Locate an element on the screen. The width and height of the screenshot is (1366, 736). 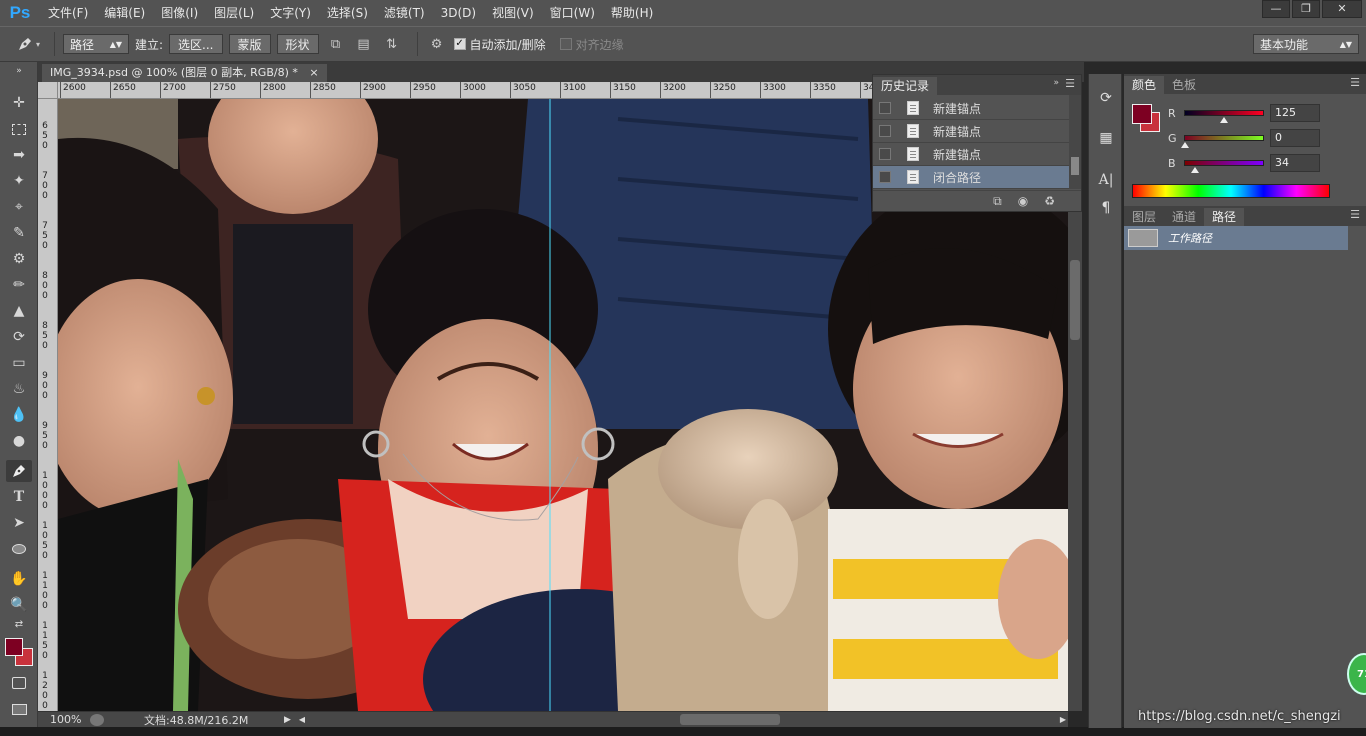
tool-mode-select: 路径 ▲▼ is located at coordinates (96, 44).